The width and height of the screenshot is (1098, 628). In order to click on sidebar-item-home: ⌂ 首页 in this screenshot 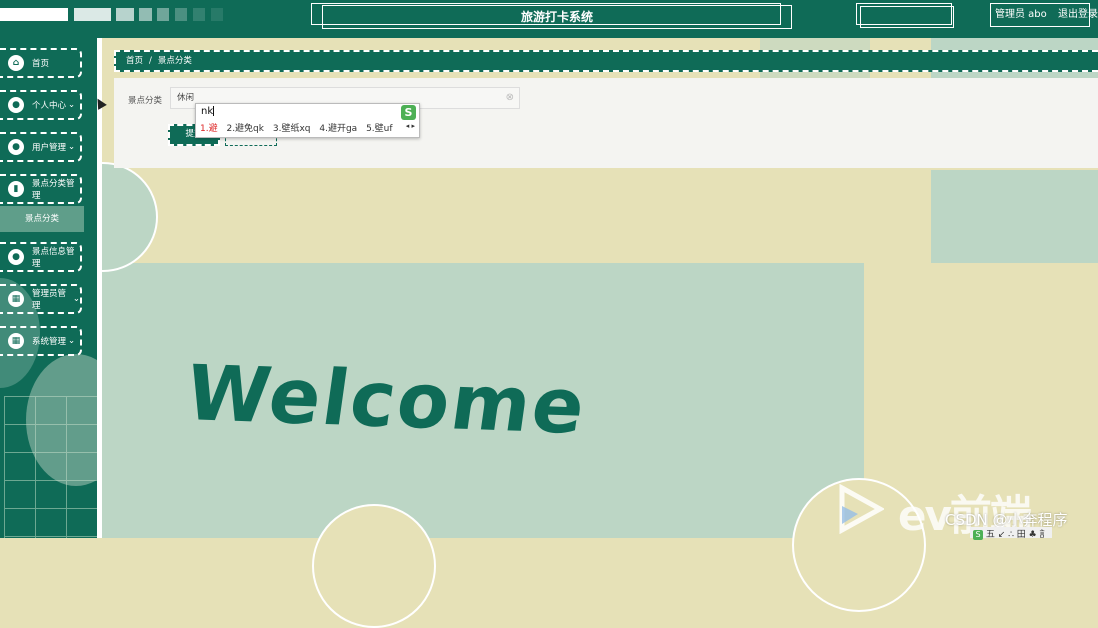, I will do `click(41, 63)`.